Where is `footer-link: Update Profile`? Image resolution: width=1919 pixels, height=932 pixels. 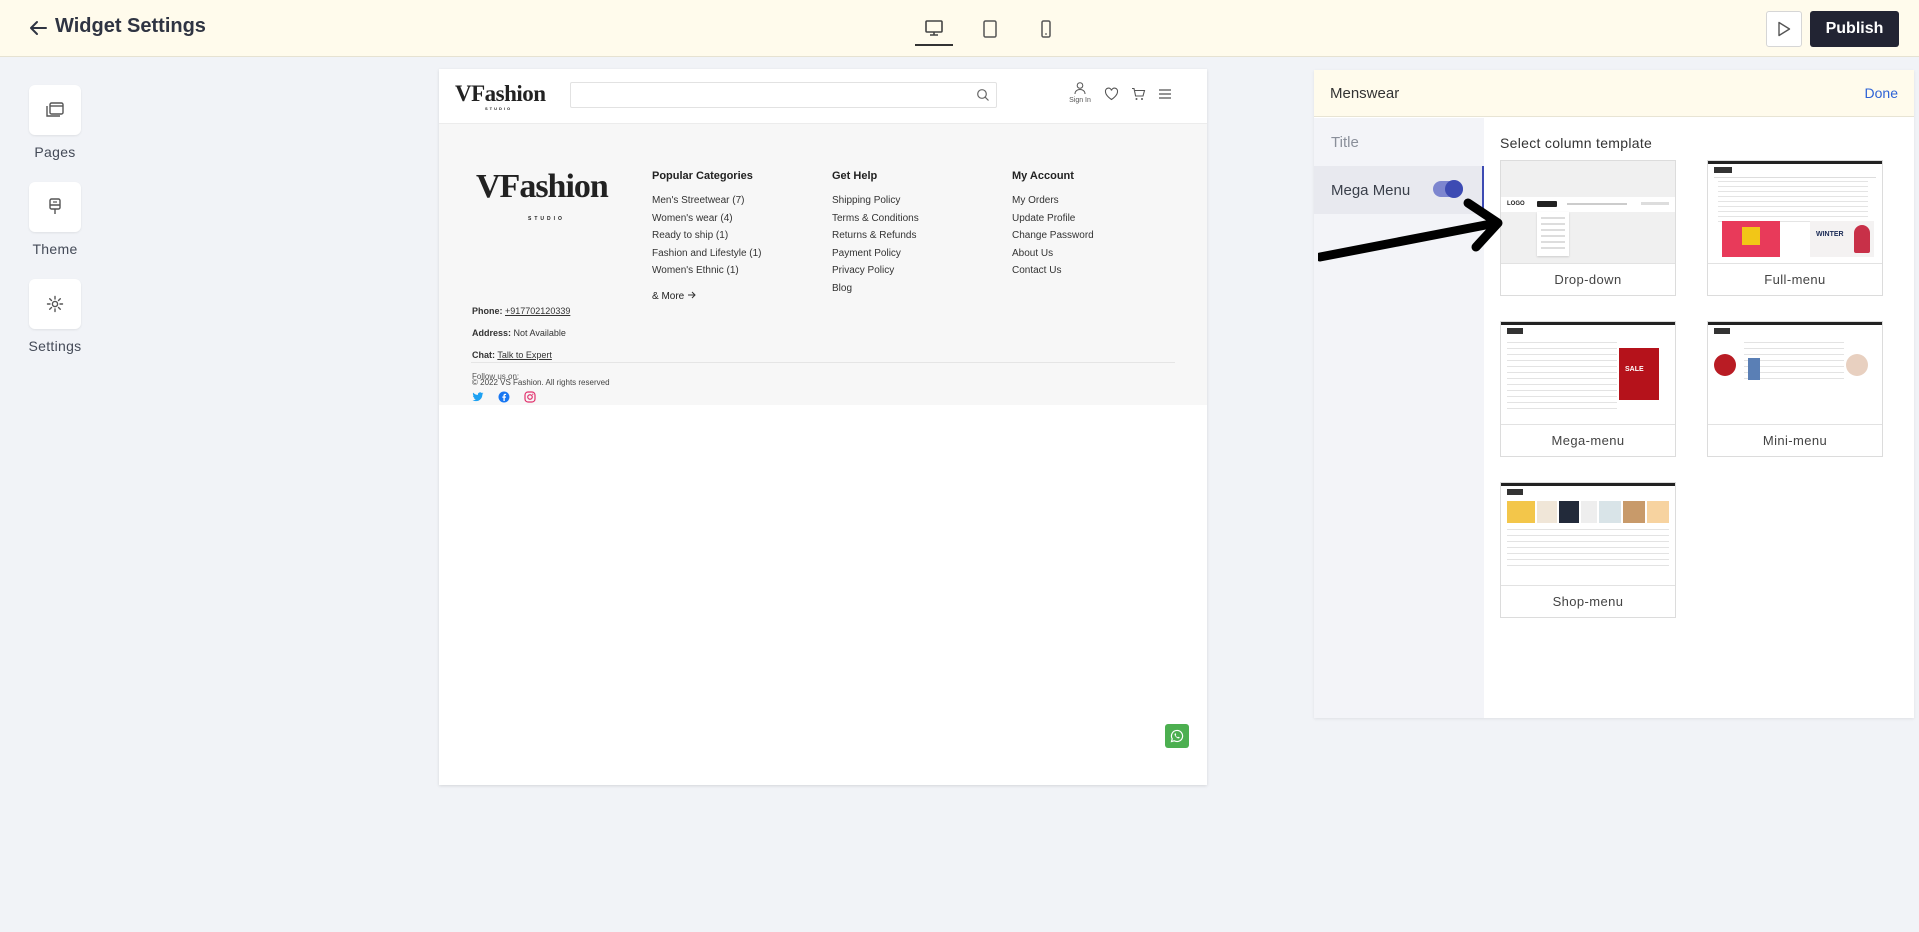 footer-link: Update Profile is located at coordinates (1053, 222).